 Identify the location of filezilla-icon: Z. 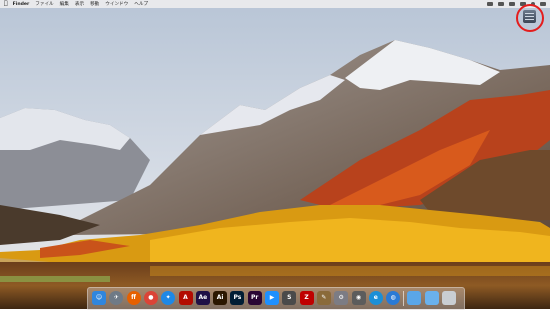
(306, 298).